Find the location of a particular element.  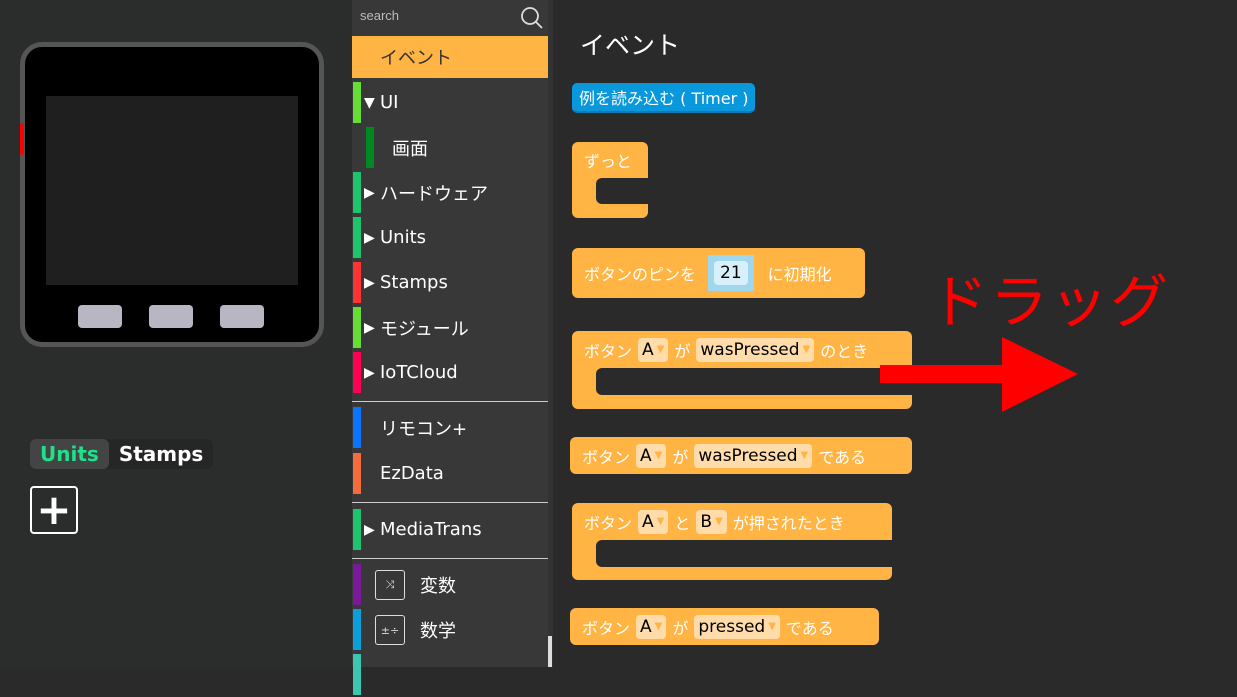

category-label: モジュール is located at coordinates (424, 329).